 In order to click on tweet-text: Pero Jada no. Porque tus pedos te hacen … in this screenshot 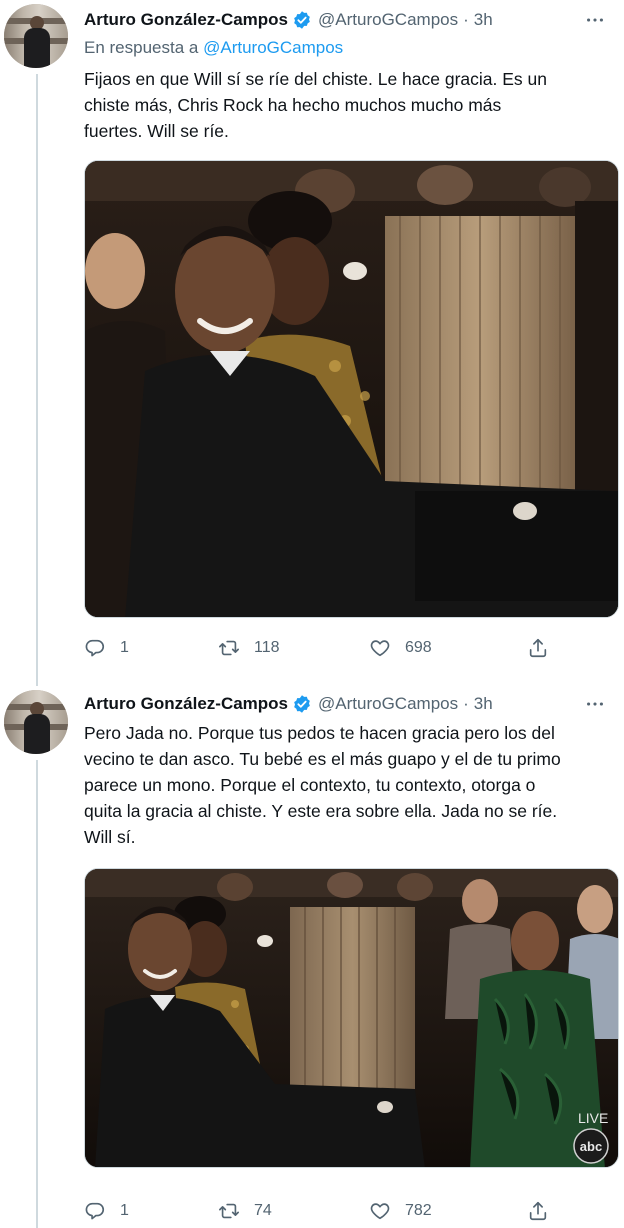, I will do `click(349, 785)`.